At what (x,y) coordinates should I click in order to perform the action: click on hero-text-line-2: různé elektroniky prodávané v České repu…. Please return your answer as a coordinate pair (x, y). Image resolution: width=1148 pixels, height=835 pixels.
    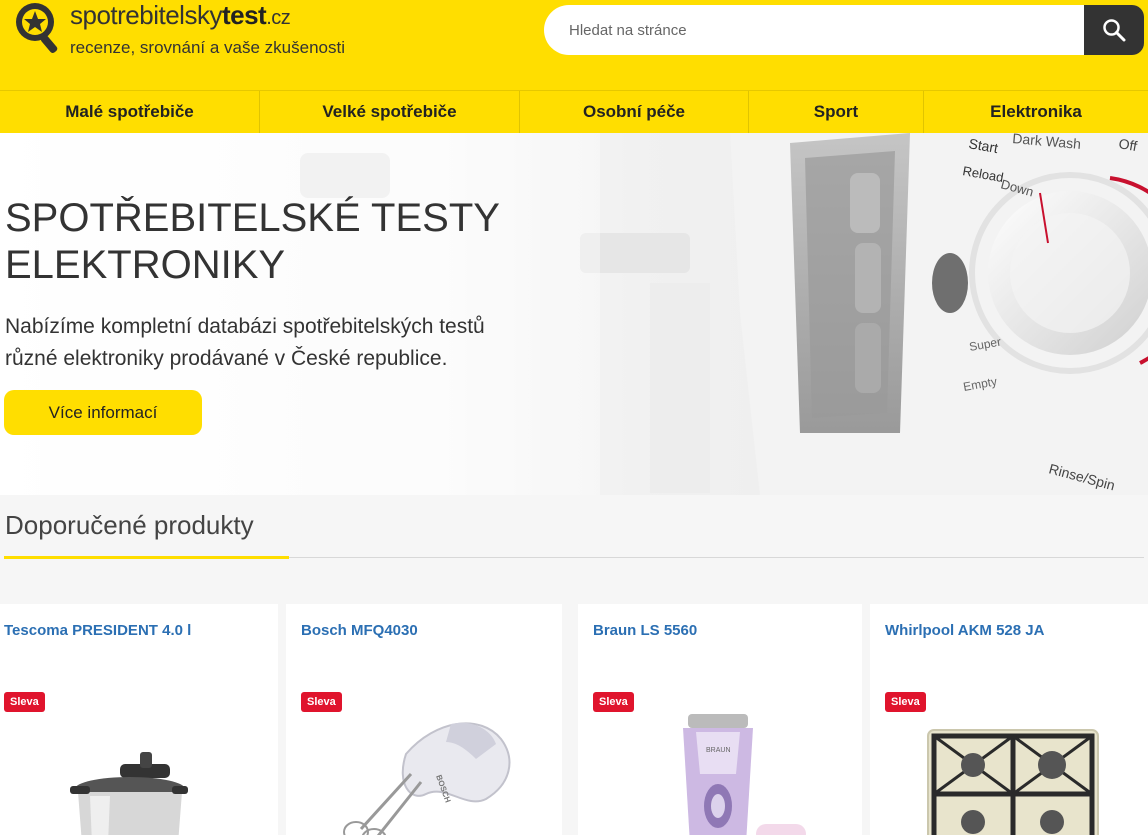
    Looking at the image, I should click on (226, 358).